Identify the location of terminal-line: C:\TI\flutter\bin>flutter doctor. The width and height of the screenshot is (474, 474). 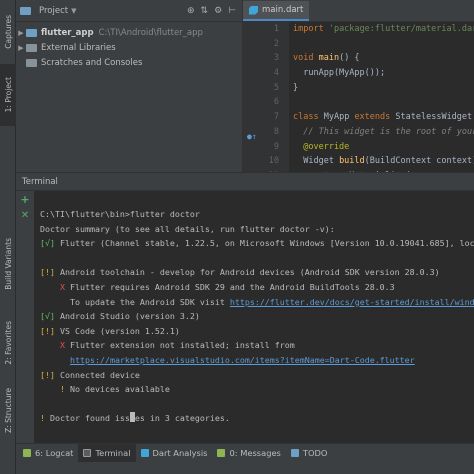
(120, 214).